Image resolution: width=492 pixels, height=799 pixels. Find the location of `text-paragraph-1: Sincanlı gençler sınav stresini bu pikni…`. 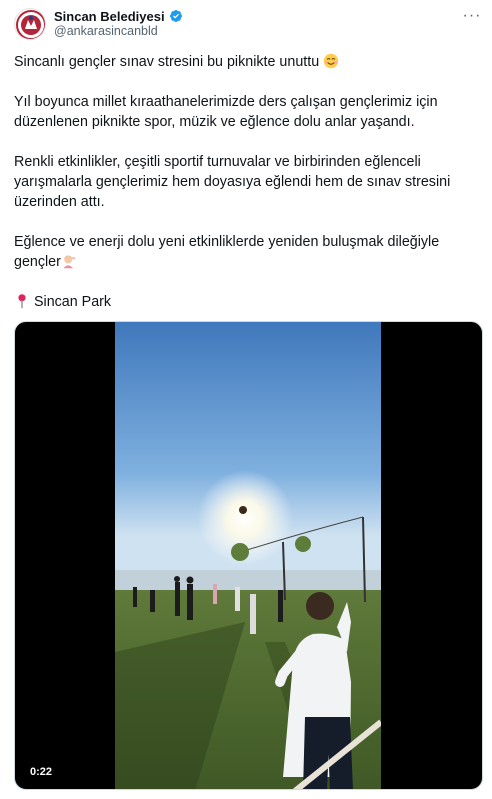

text-paragraph-1: Sincanlı gençler sınav stresini bu pikni… is located at coordinates (176, 62).